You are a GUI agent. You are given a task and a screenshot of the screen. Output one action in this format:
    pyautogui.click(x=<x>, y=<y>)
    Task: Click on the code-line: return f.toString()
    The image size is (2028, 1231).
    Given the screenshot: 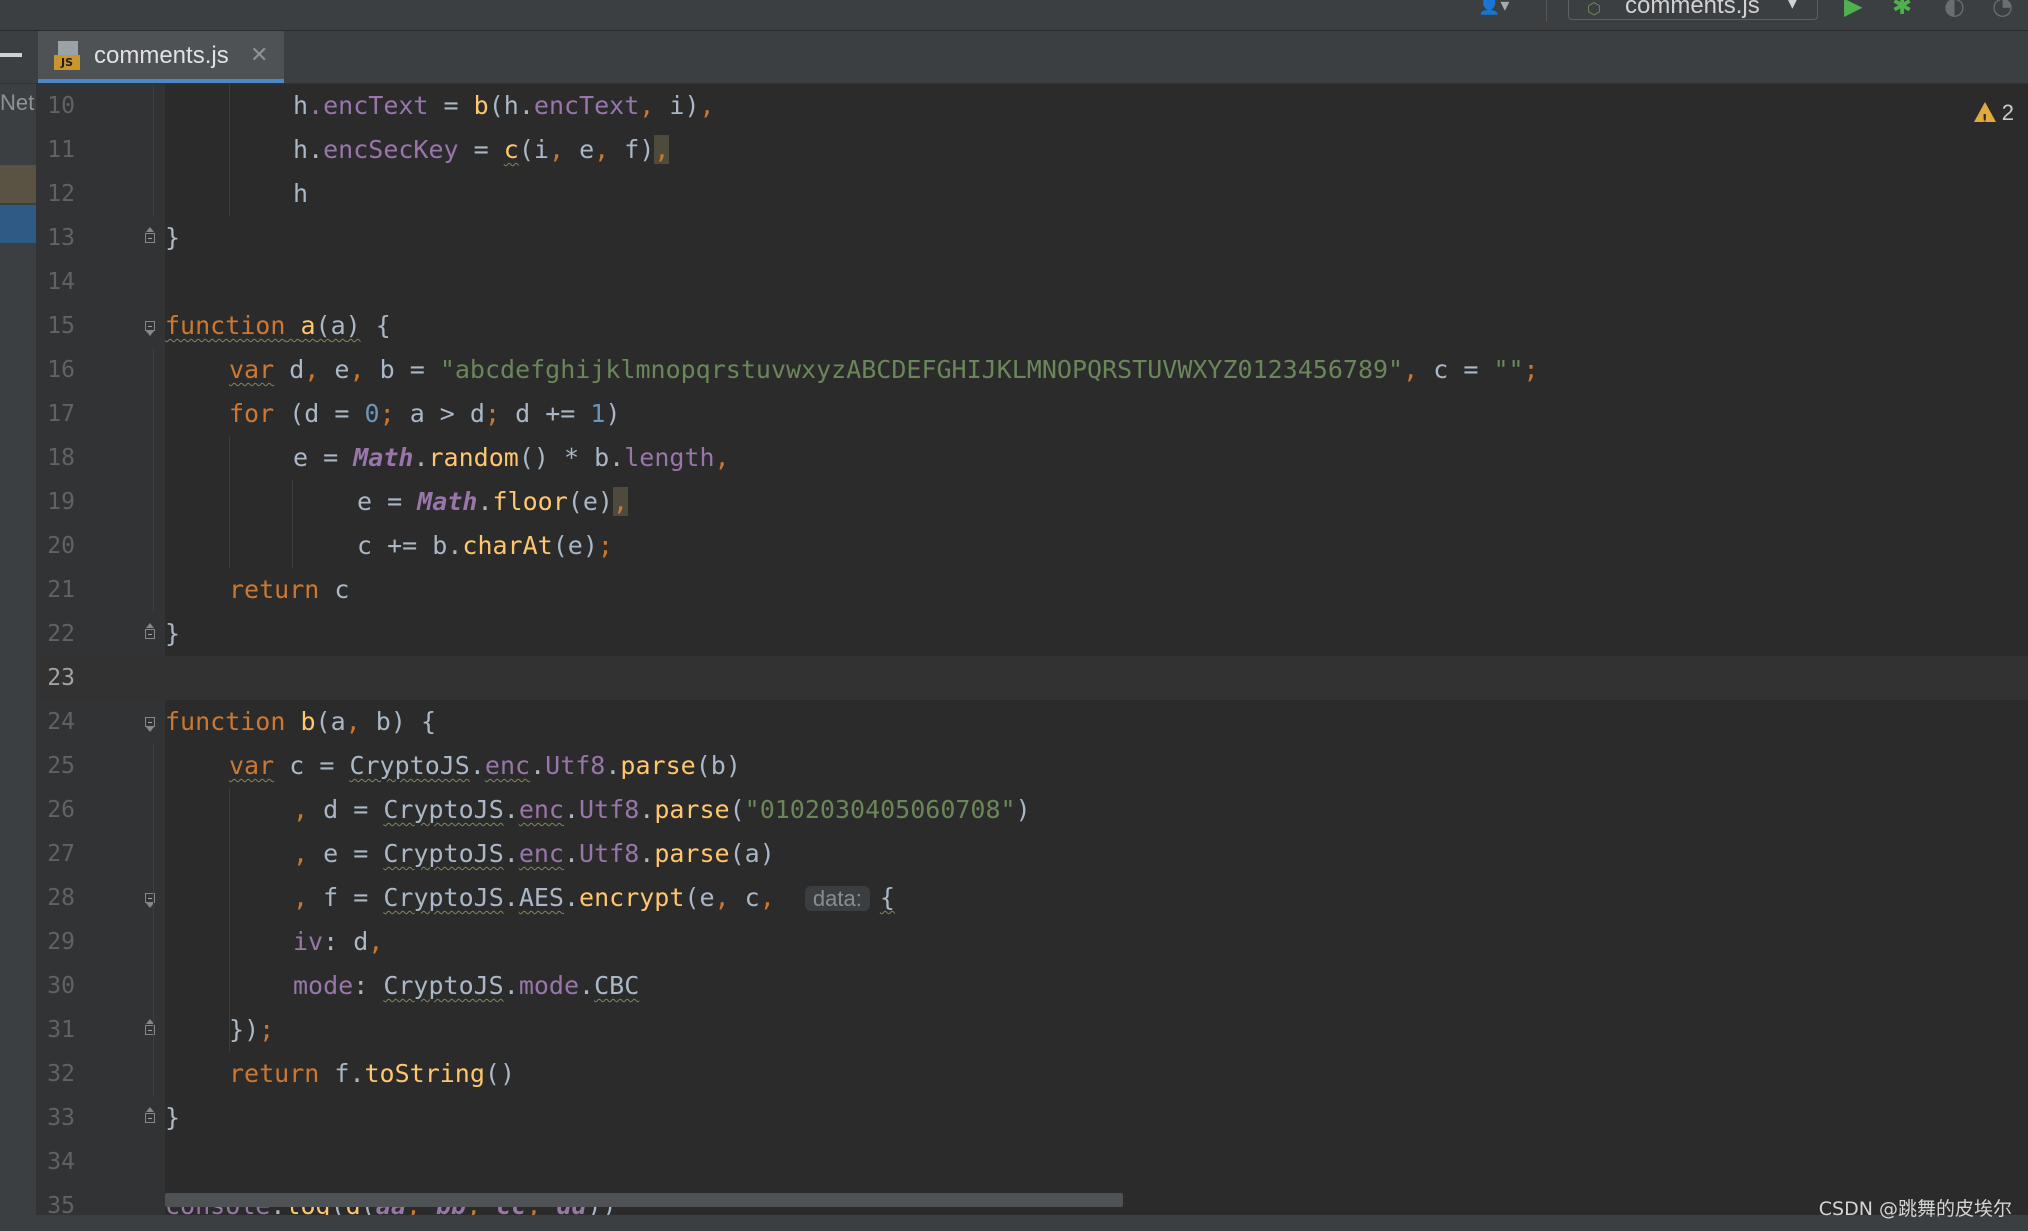 What is the action you would take?
    pyautogui.click(x=1096, y=1074)
    